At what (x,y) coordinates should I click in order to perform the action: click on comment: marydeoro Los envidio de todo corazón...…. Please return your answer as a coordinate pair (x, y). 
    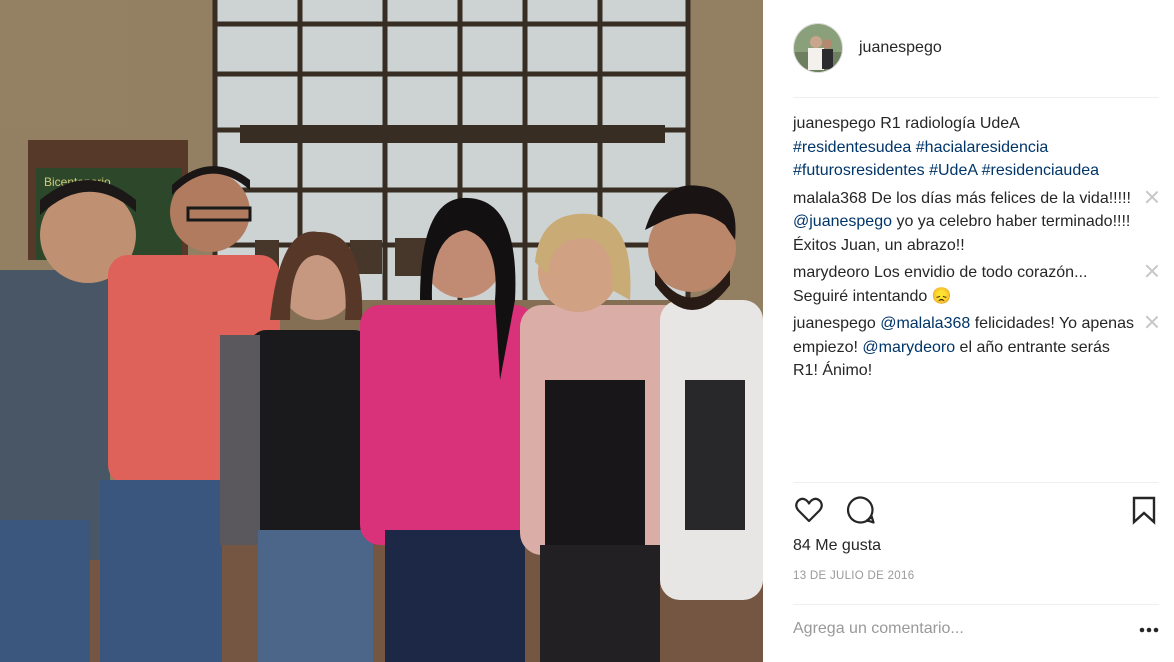
    Looking at the image, I should click on (976, 284).